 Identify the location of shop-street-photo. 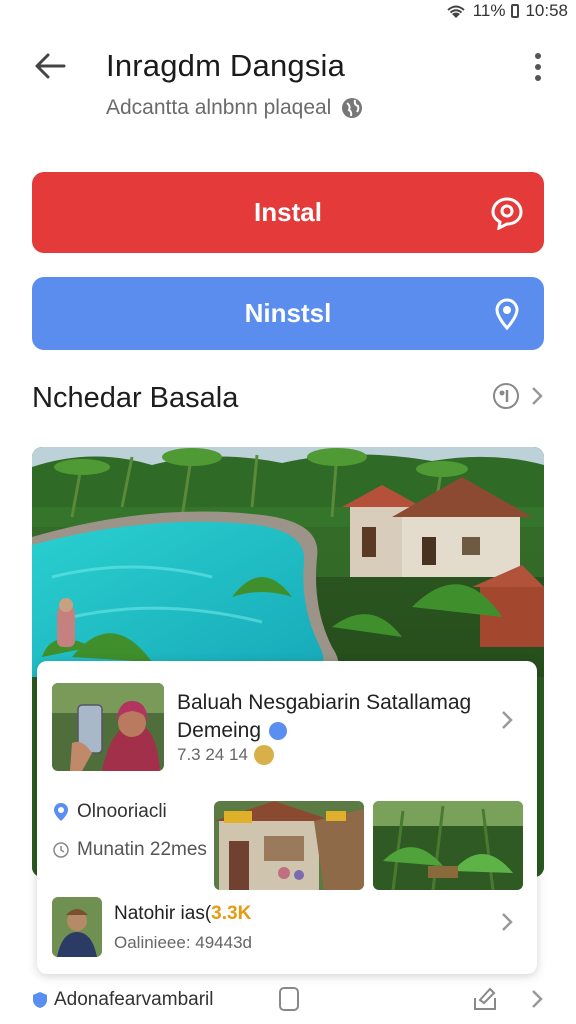
(289, 845).